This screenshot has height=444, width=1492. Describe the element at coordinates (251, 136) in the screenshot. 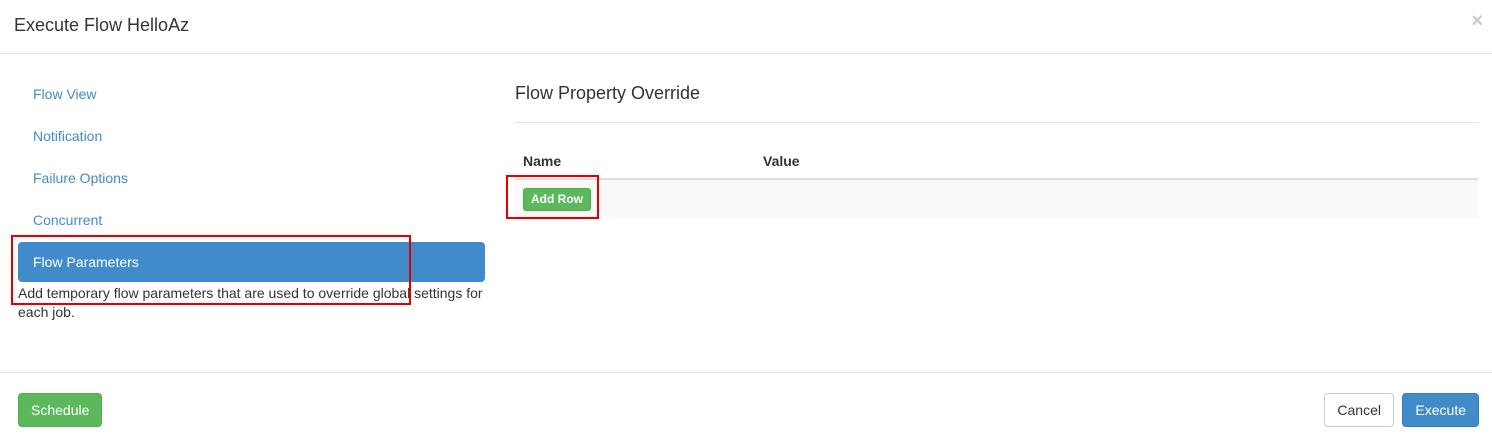

I see `sidebar-item-notification: Notification` at that location.